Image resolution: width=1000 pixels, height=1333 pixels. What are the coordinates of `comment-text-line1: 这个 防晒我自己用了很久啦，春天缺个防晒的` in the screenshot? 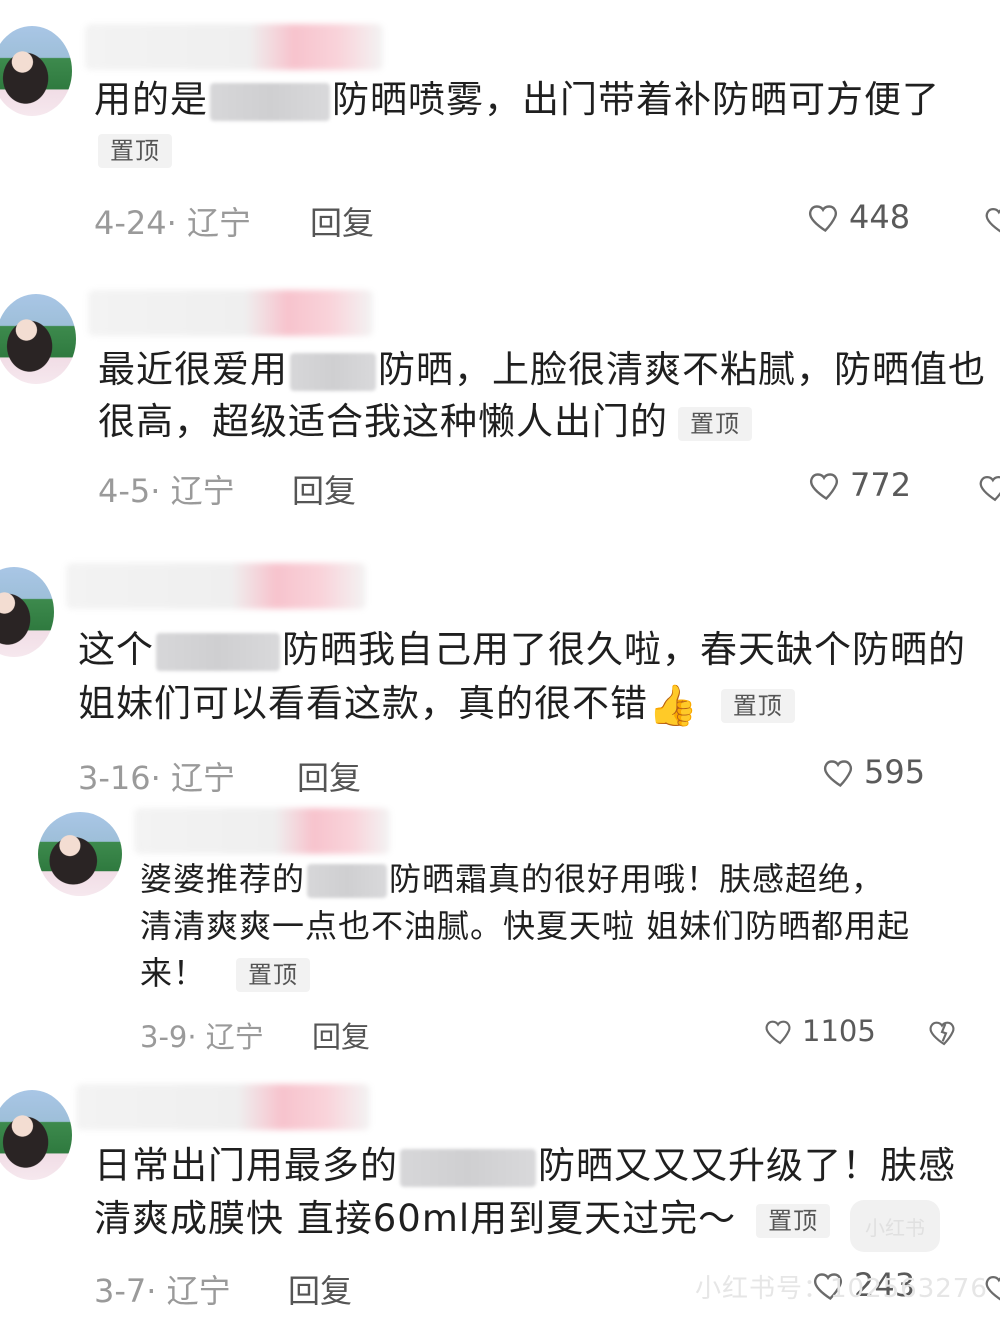 It's located at (522, 649).